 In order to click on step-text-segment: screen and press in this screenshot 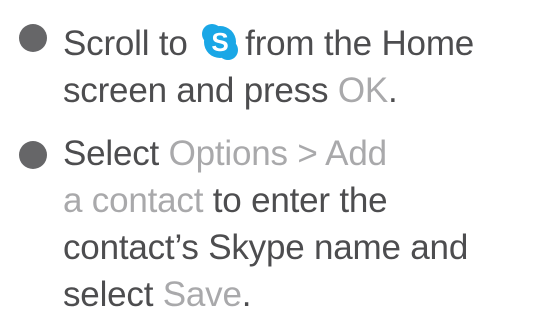, I will do `click(200, 90)`.